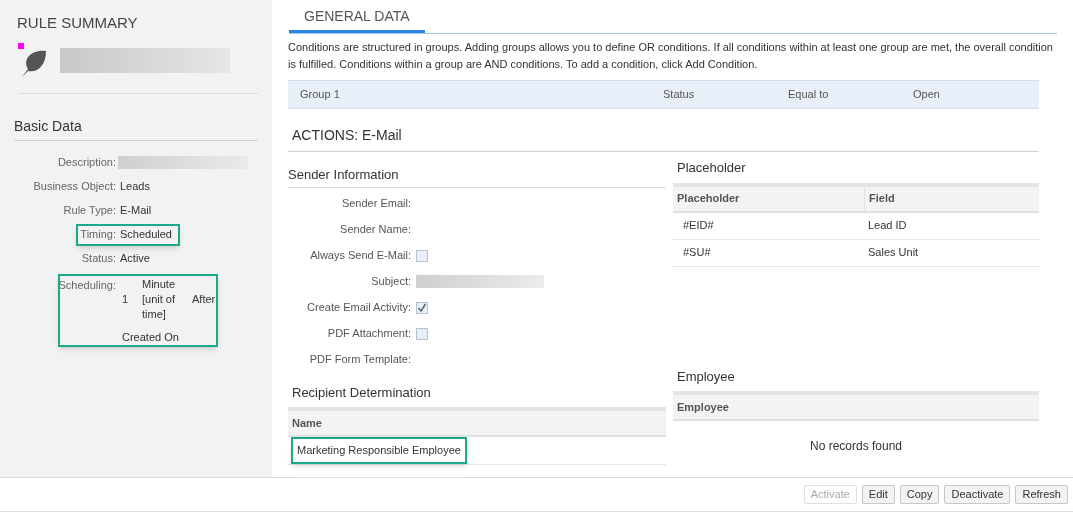  I want to click on field-label: Create Email Activity:, so click(358, 308).